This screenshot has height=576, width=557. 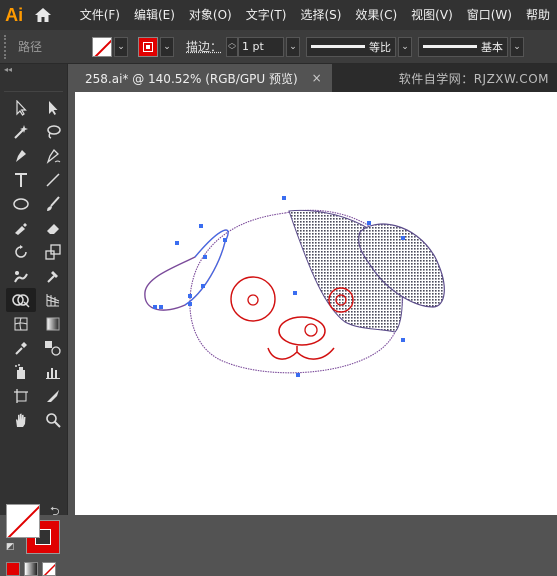 I want to click on menu-edit: 编辑(E), so click(x=154, y=15).